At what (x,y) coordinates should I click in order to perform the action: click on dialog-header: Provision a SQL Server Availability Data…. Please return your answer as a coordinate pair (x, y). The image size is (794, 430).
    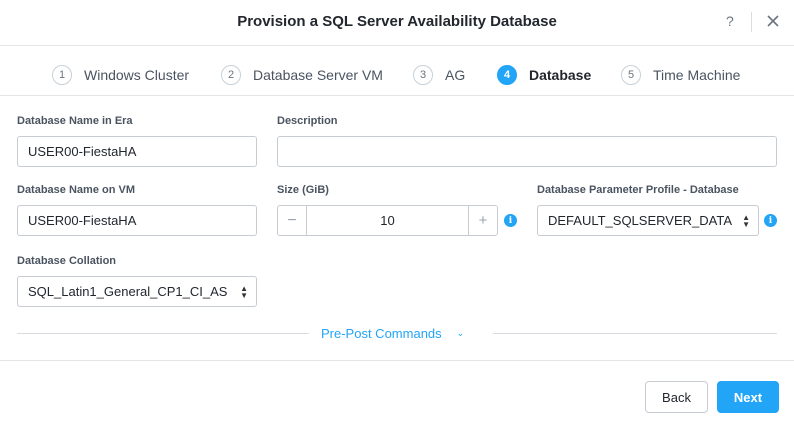
    Looking at the image, I should click on (397, 23).